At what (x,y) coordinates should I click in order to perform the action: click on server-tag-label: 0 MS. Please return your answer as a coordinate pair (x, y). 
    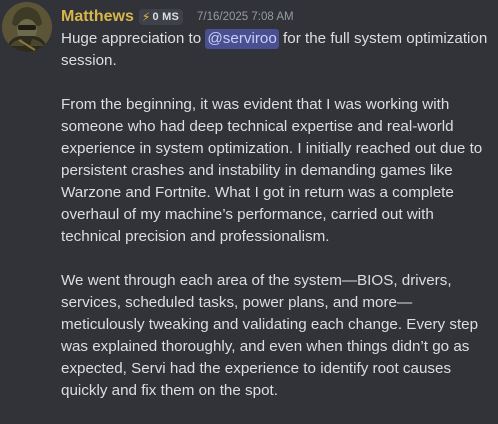
    Looking at the image, I should click on (166, 17).